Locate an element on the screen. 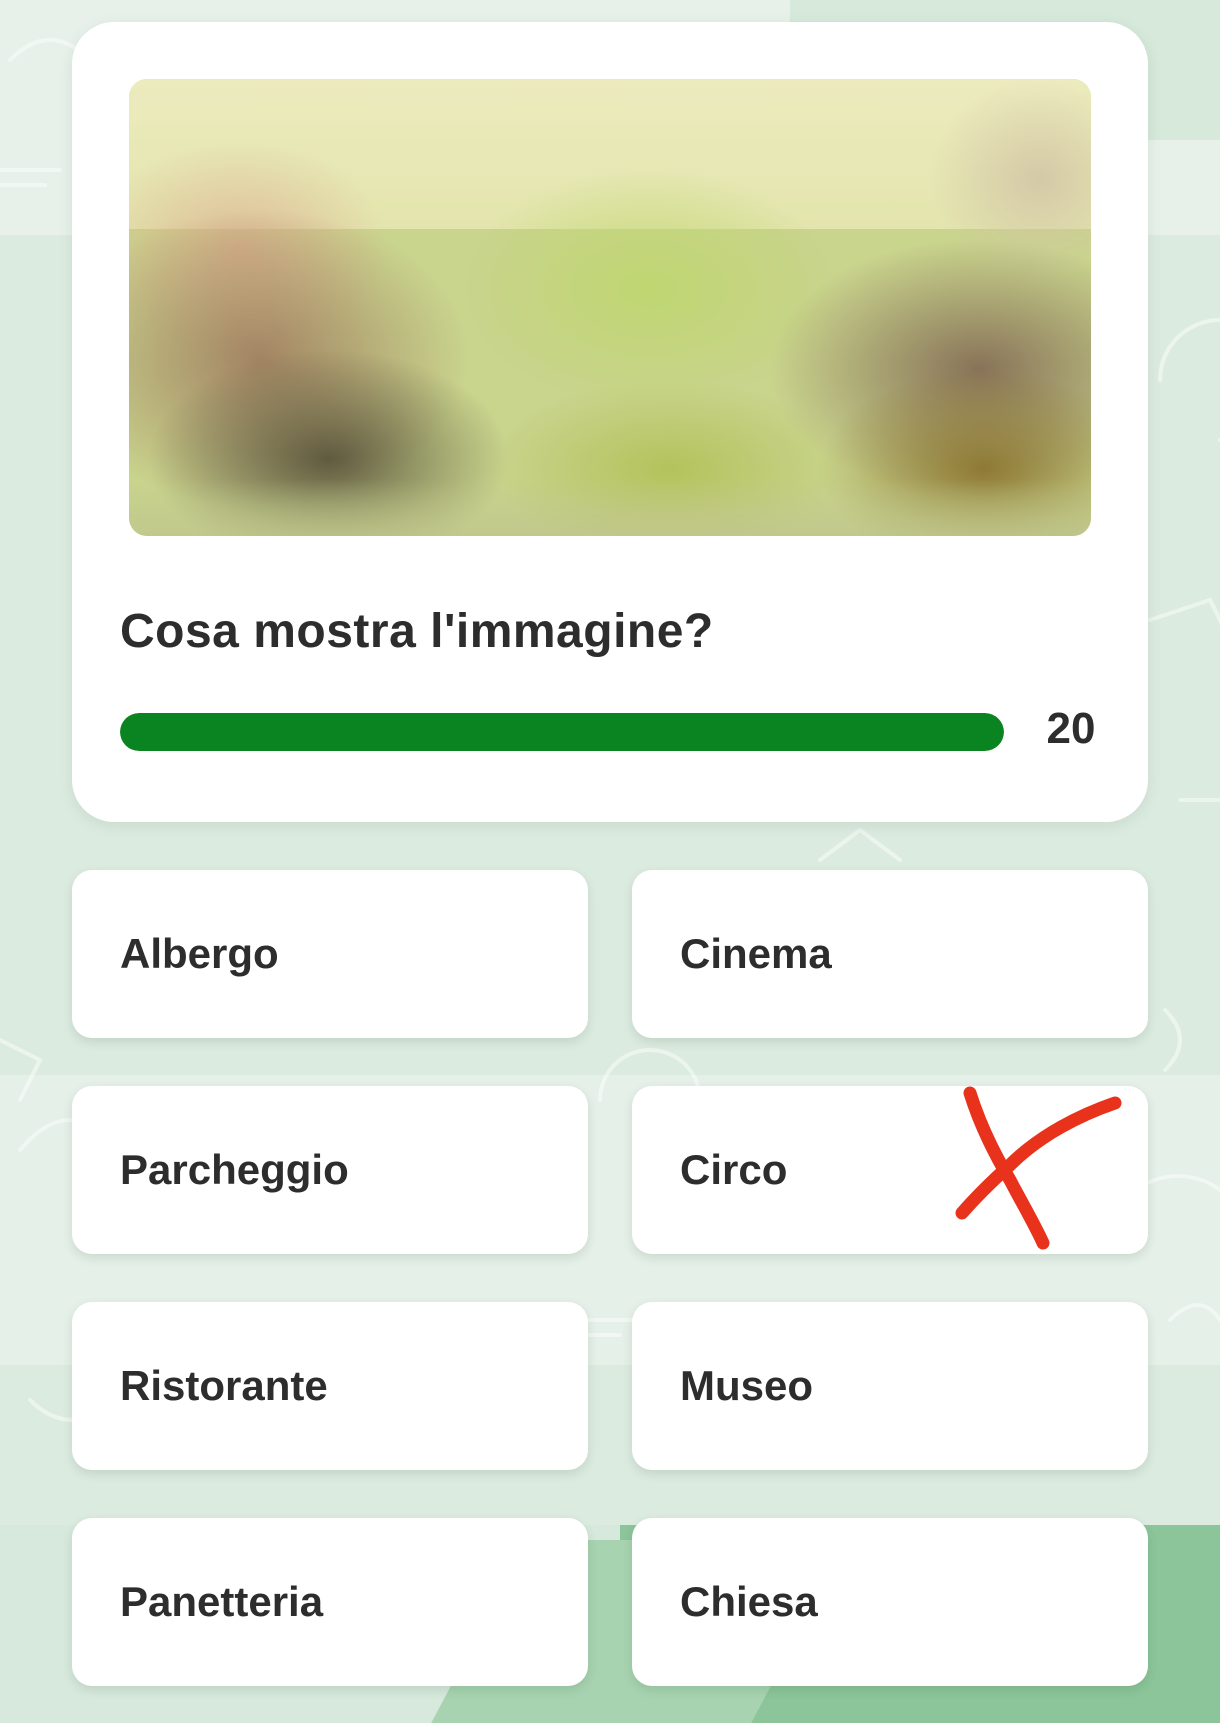 This screenshot has width=1220, height=1723. answer-button-museo: Museo is located at coordinates (890, 1386).